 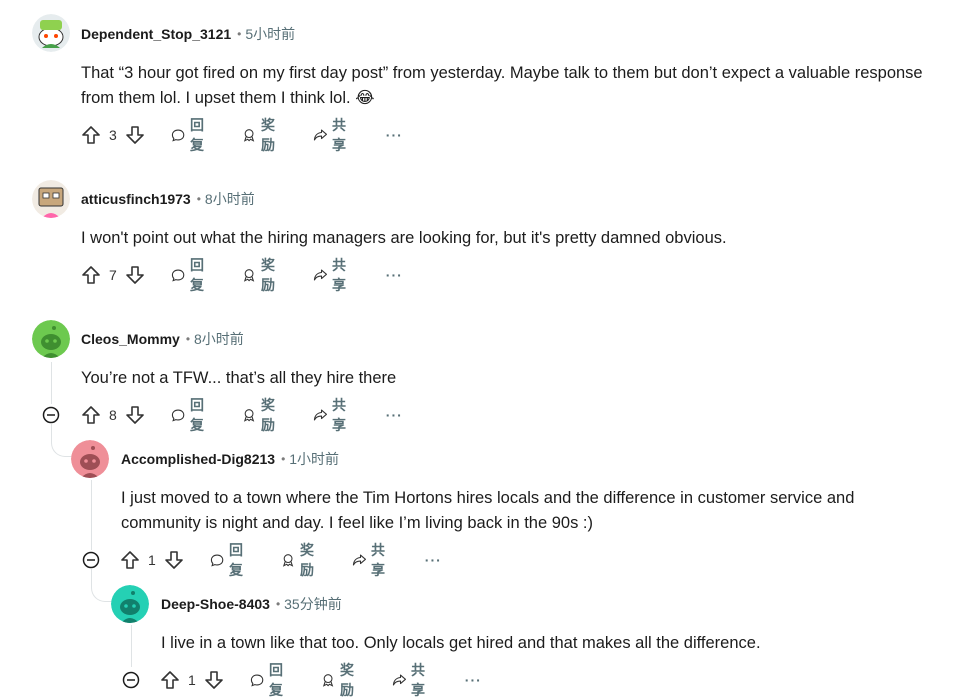 I want to click on timestamp: 1小时前, so click(x=314, y=459).